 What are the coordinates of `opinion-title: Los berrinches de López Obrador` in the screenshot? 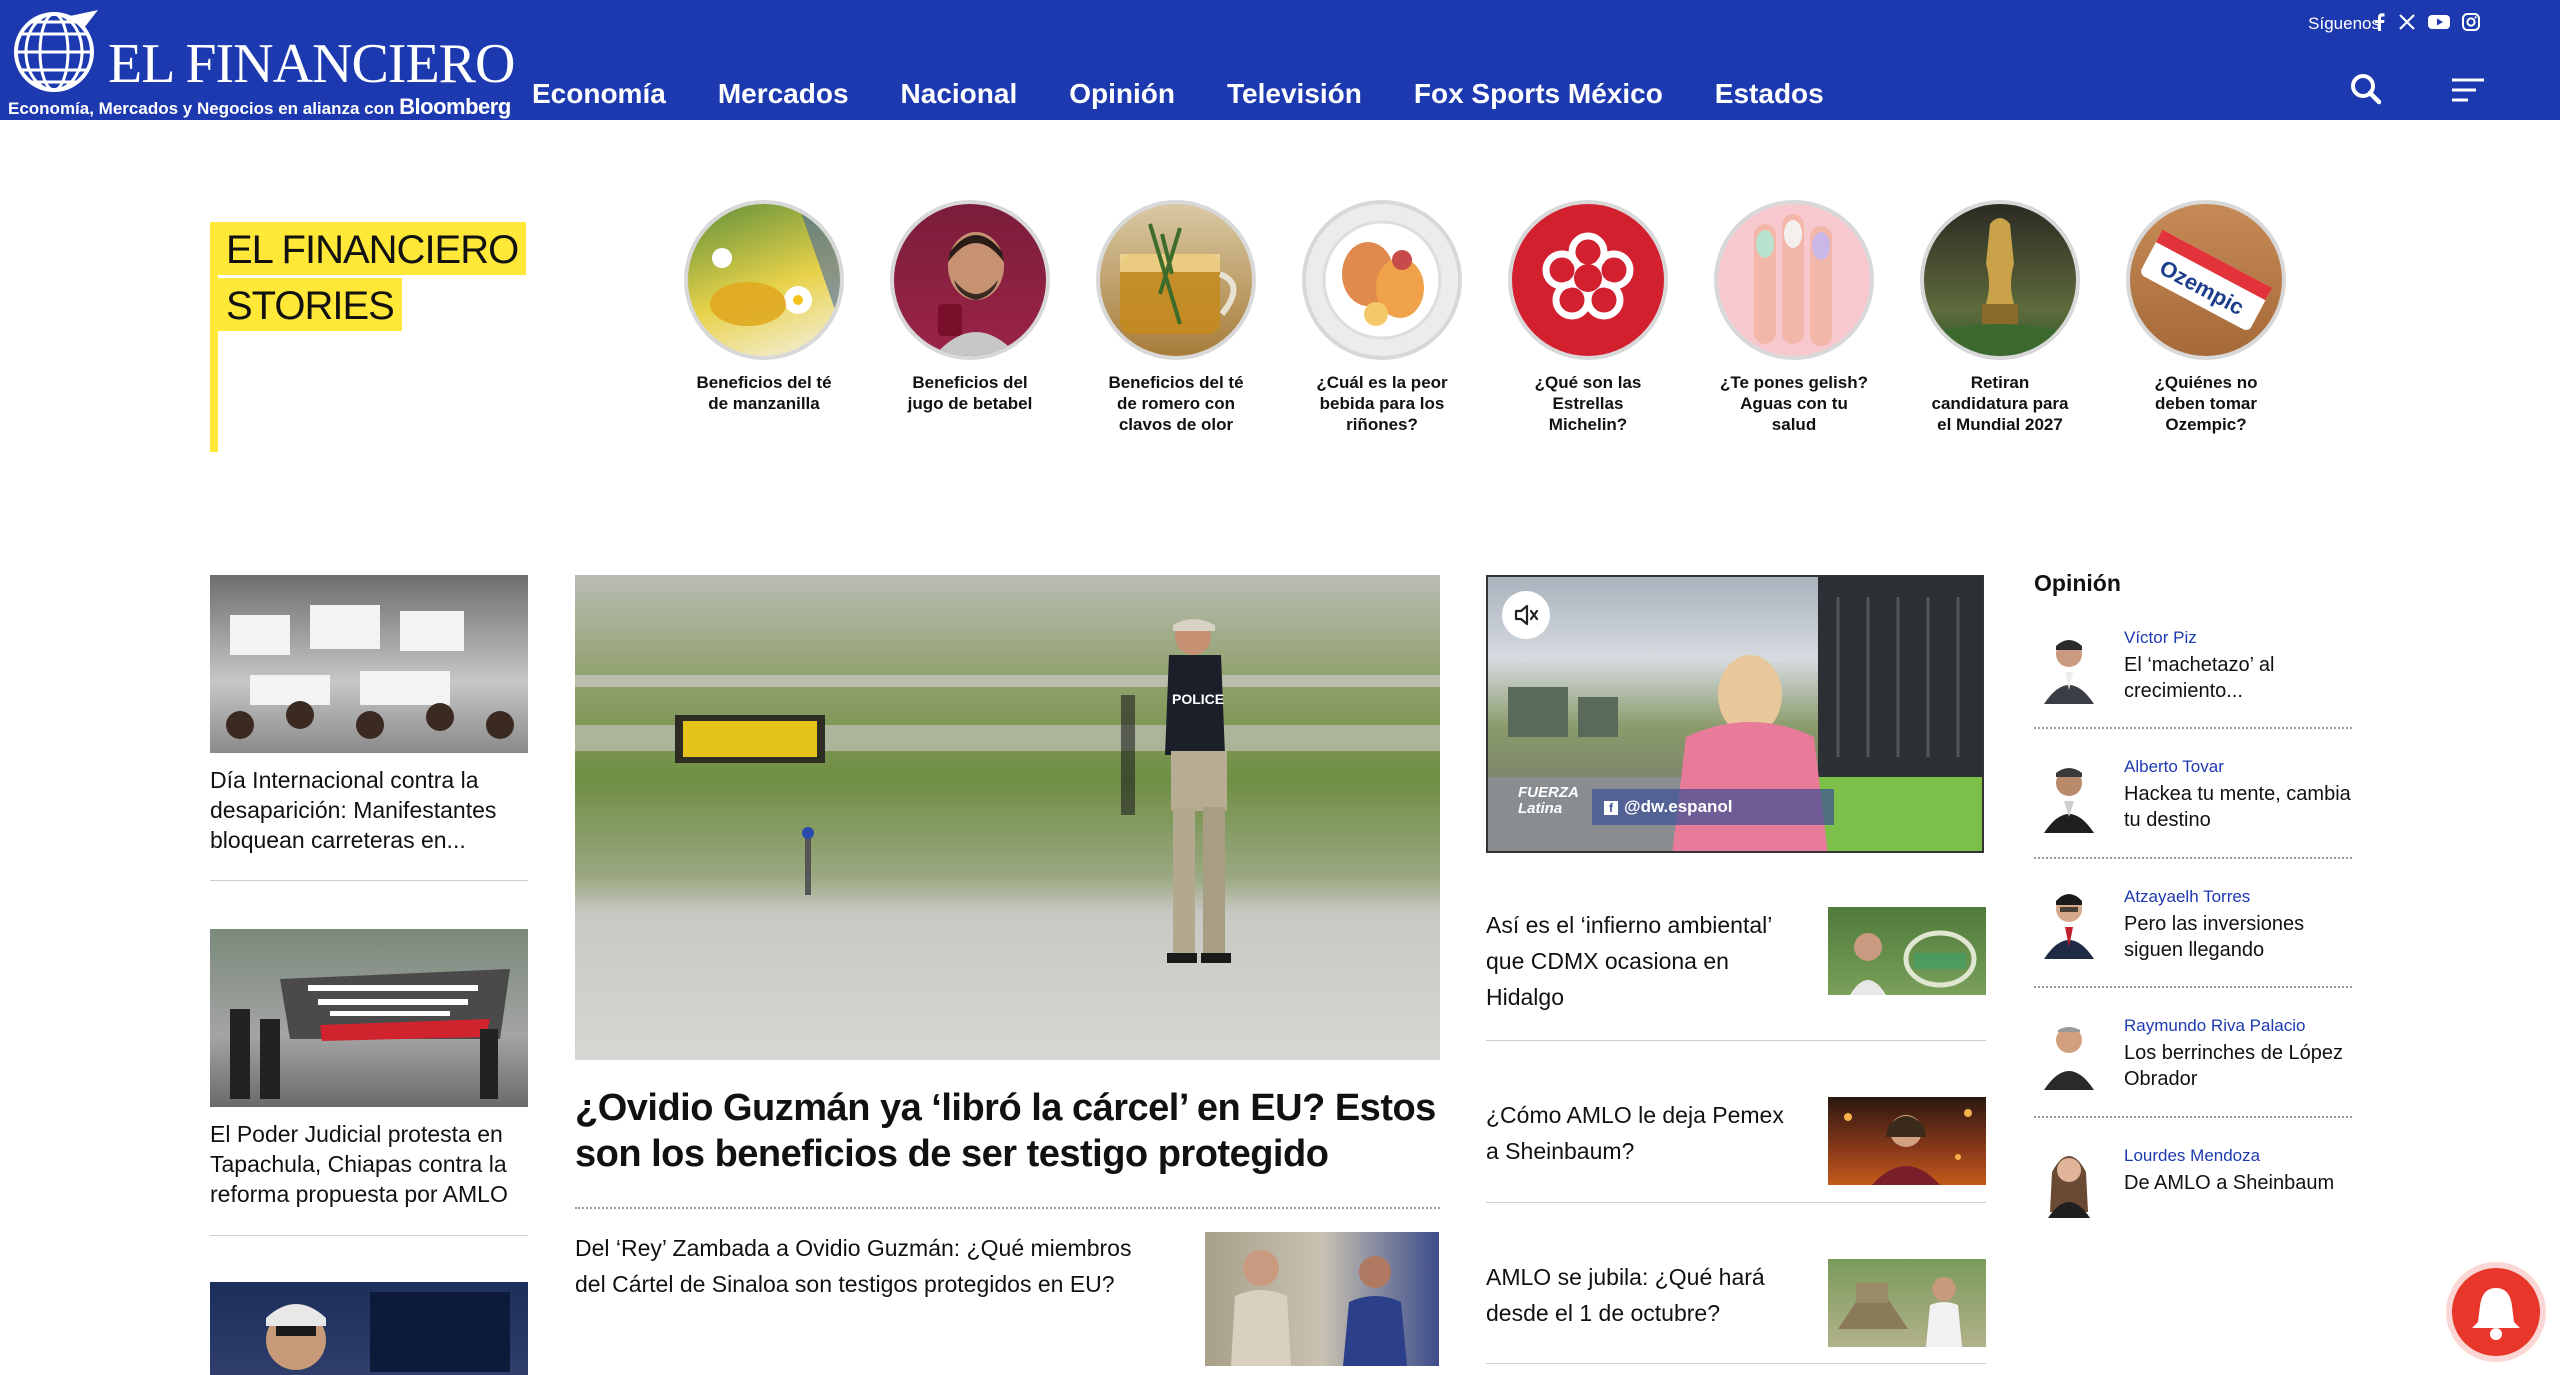 It's located at (2234, 1066).